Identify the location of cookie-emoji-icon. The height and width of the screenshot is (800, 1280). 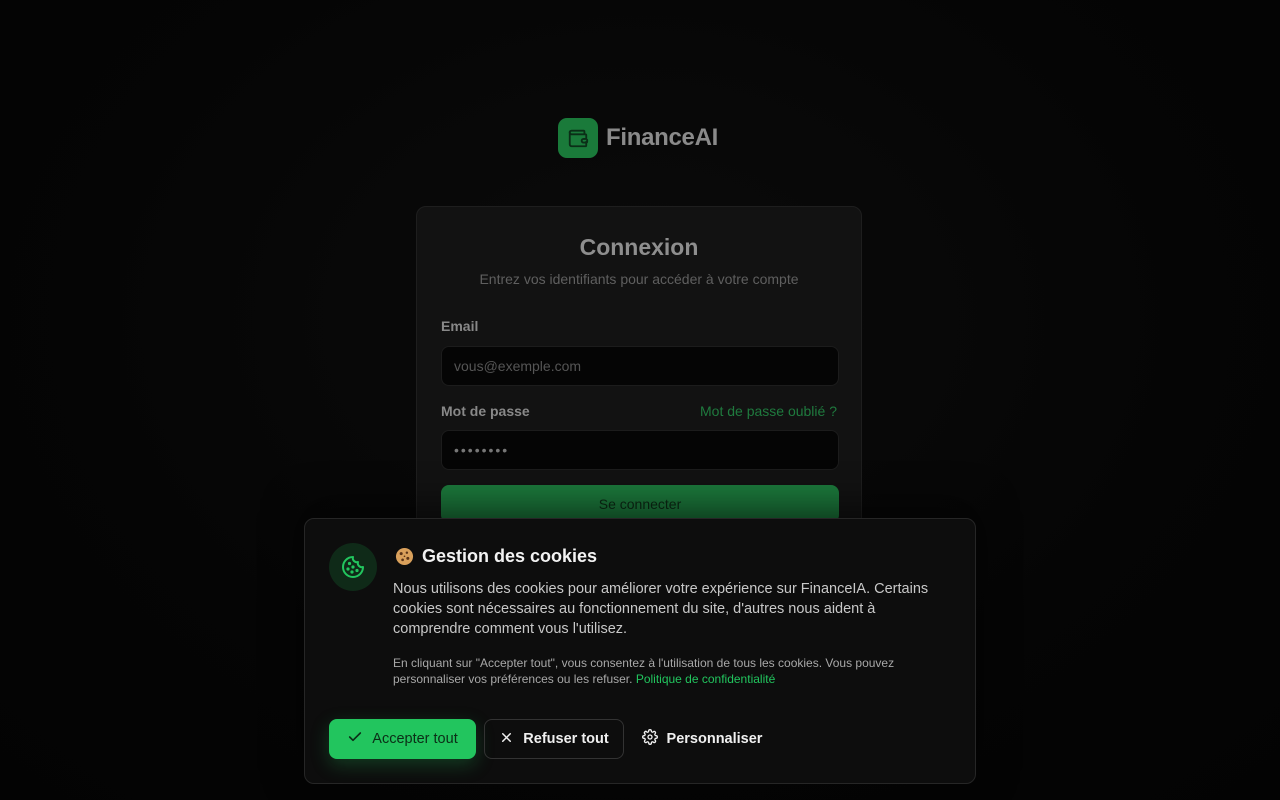
(404, 557).